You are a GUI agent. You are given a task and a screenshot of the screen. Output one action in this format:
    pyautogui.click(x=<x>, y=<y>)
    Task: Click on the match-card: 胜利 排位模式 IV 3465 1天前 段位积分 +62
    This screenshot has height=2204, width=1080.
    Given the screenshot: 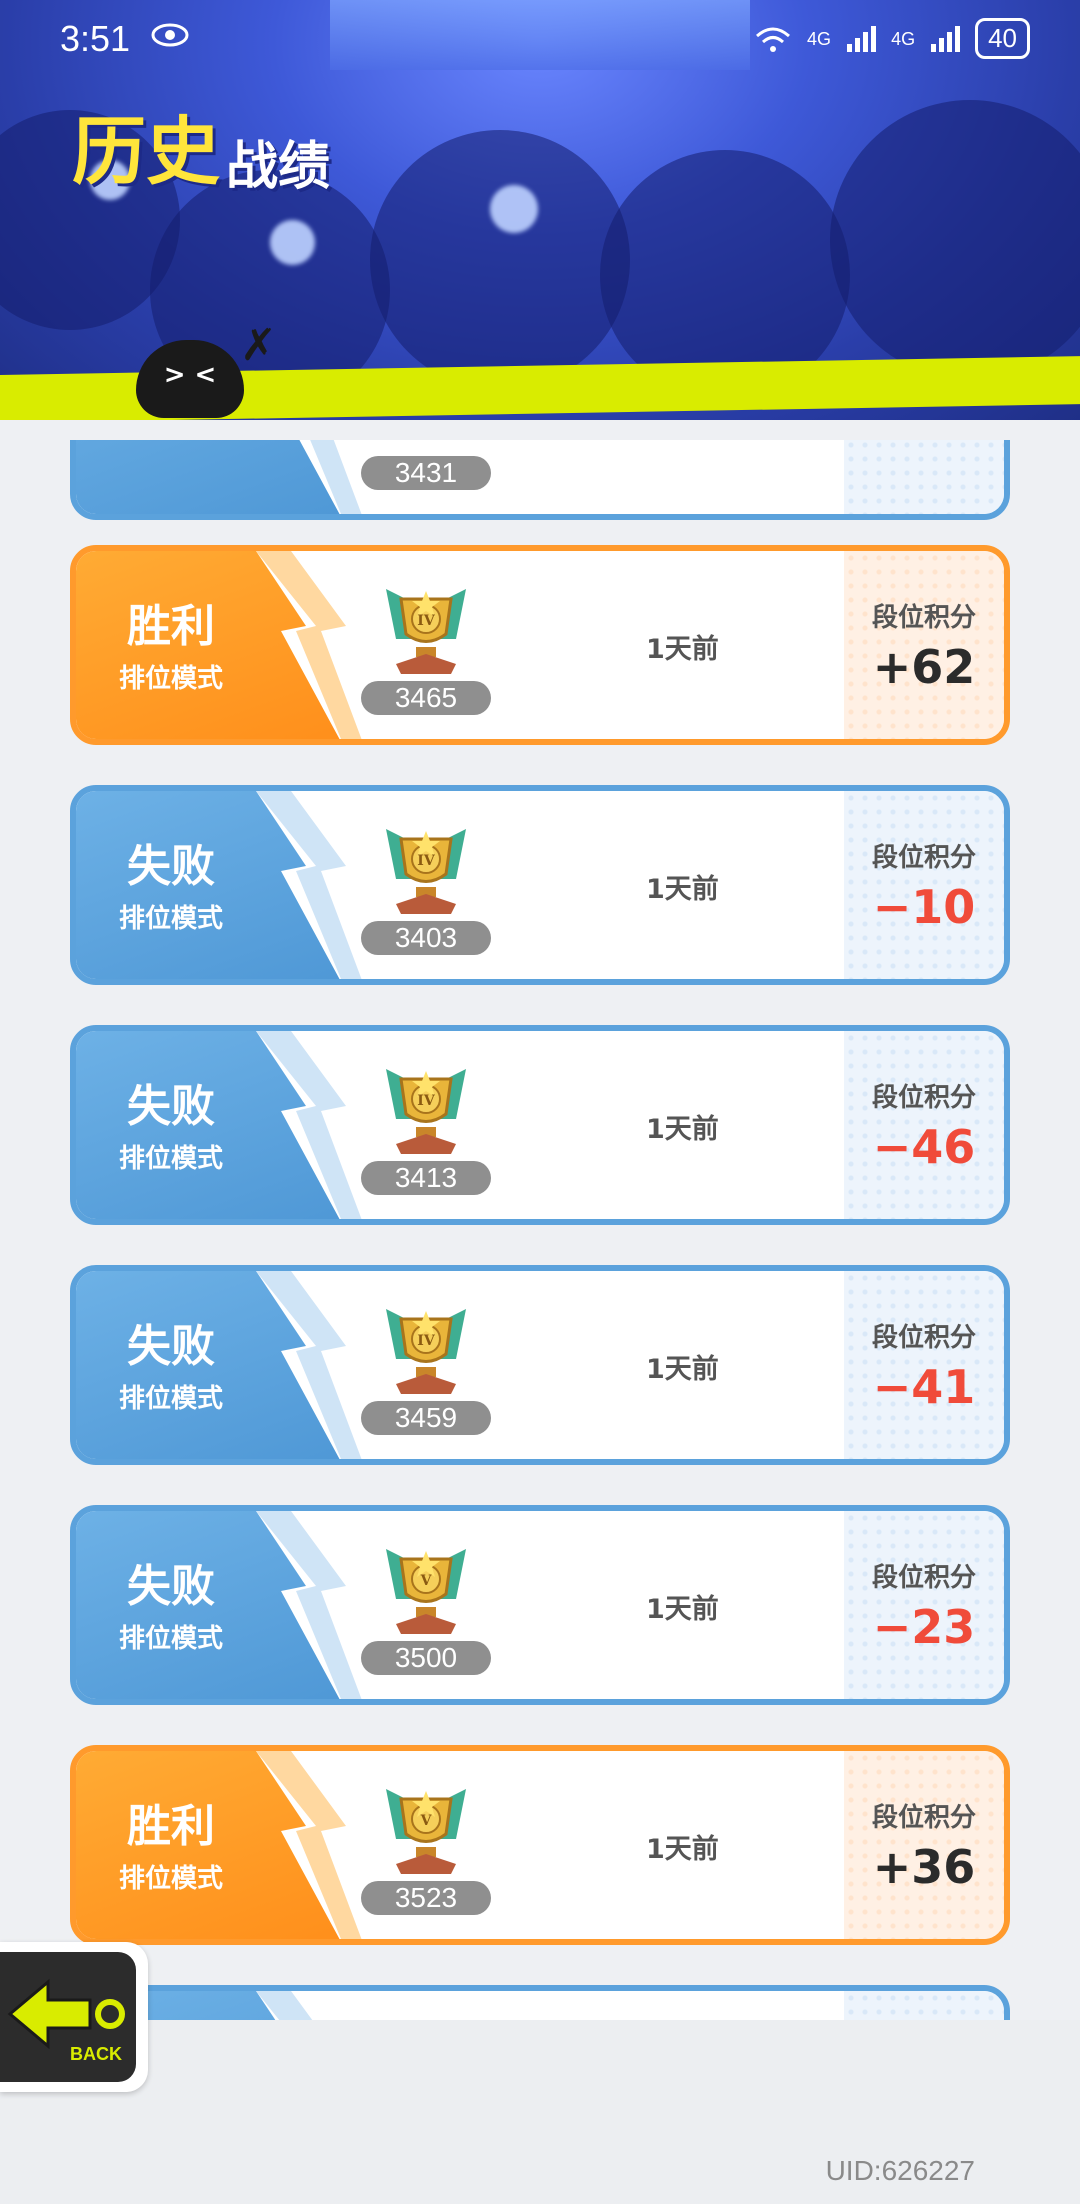 What is the action you would take?
    pyautogui.click(x=540, y=645)
    